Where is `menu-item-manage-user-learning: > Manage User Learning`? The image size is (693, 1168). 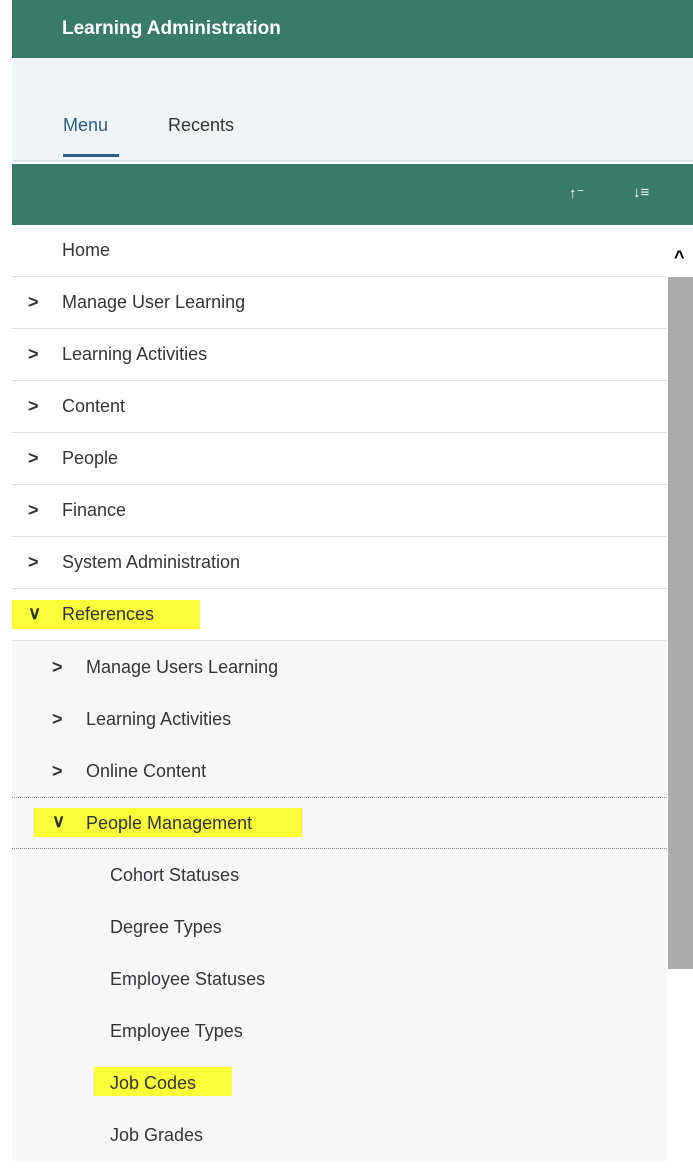 menu-item-manage-user-learning: > Manage User Learning is located at coordinates (339, 303).